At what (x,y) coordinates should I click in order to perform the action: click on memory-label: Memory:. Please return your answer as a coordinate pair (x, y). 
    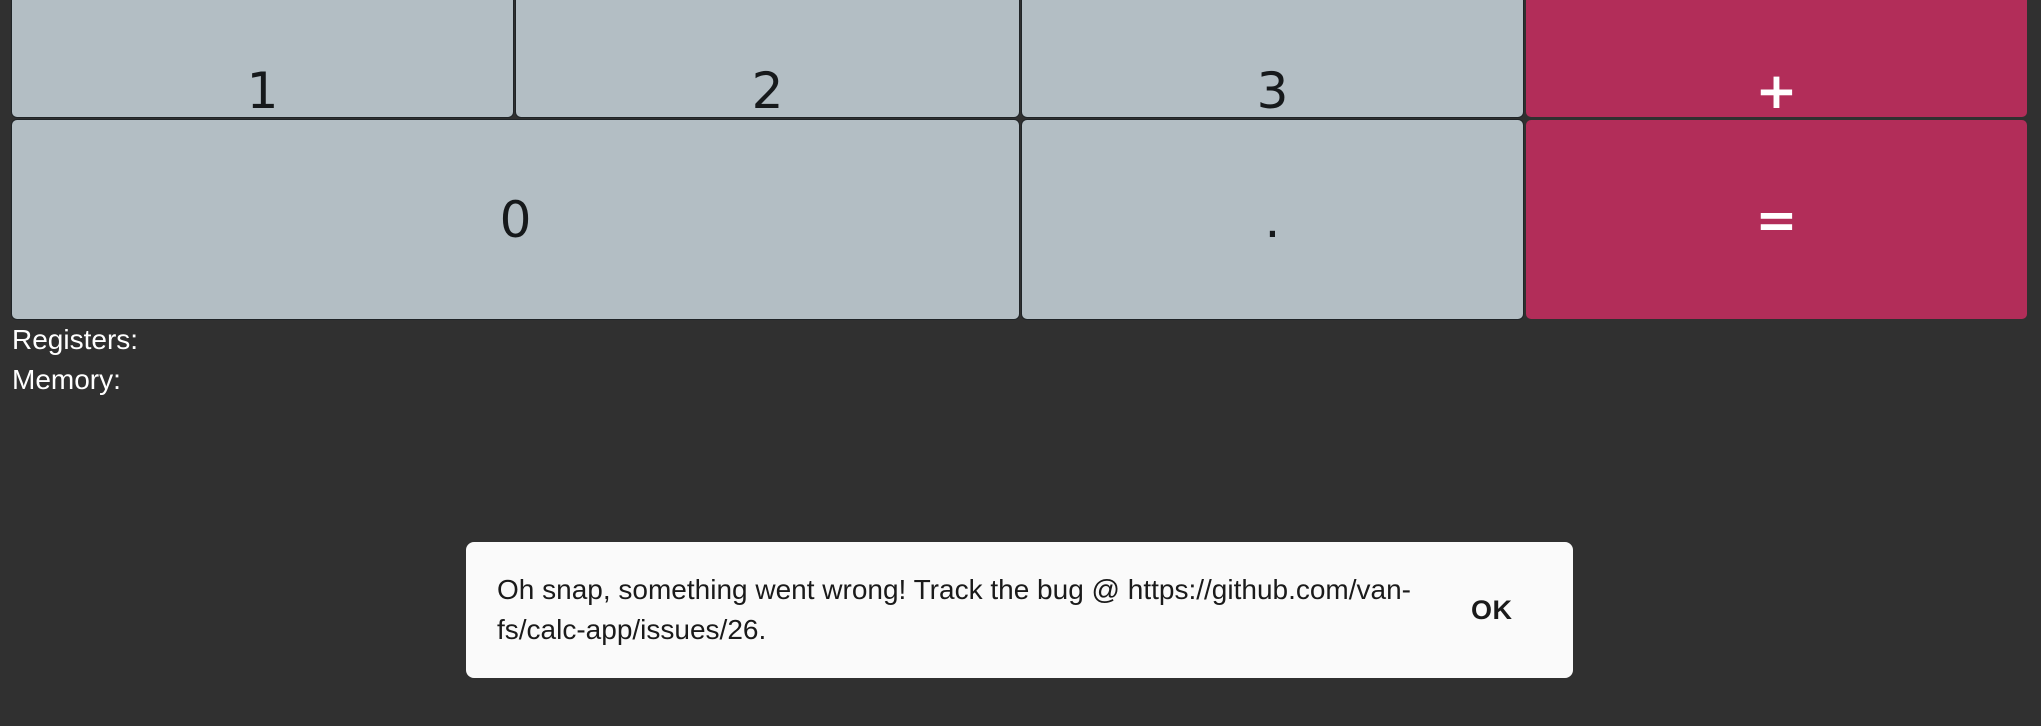
    Looking at the image, I should click on (66, 379).